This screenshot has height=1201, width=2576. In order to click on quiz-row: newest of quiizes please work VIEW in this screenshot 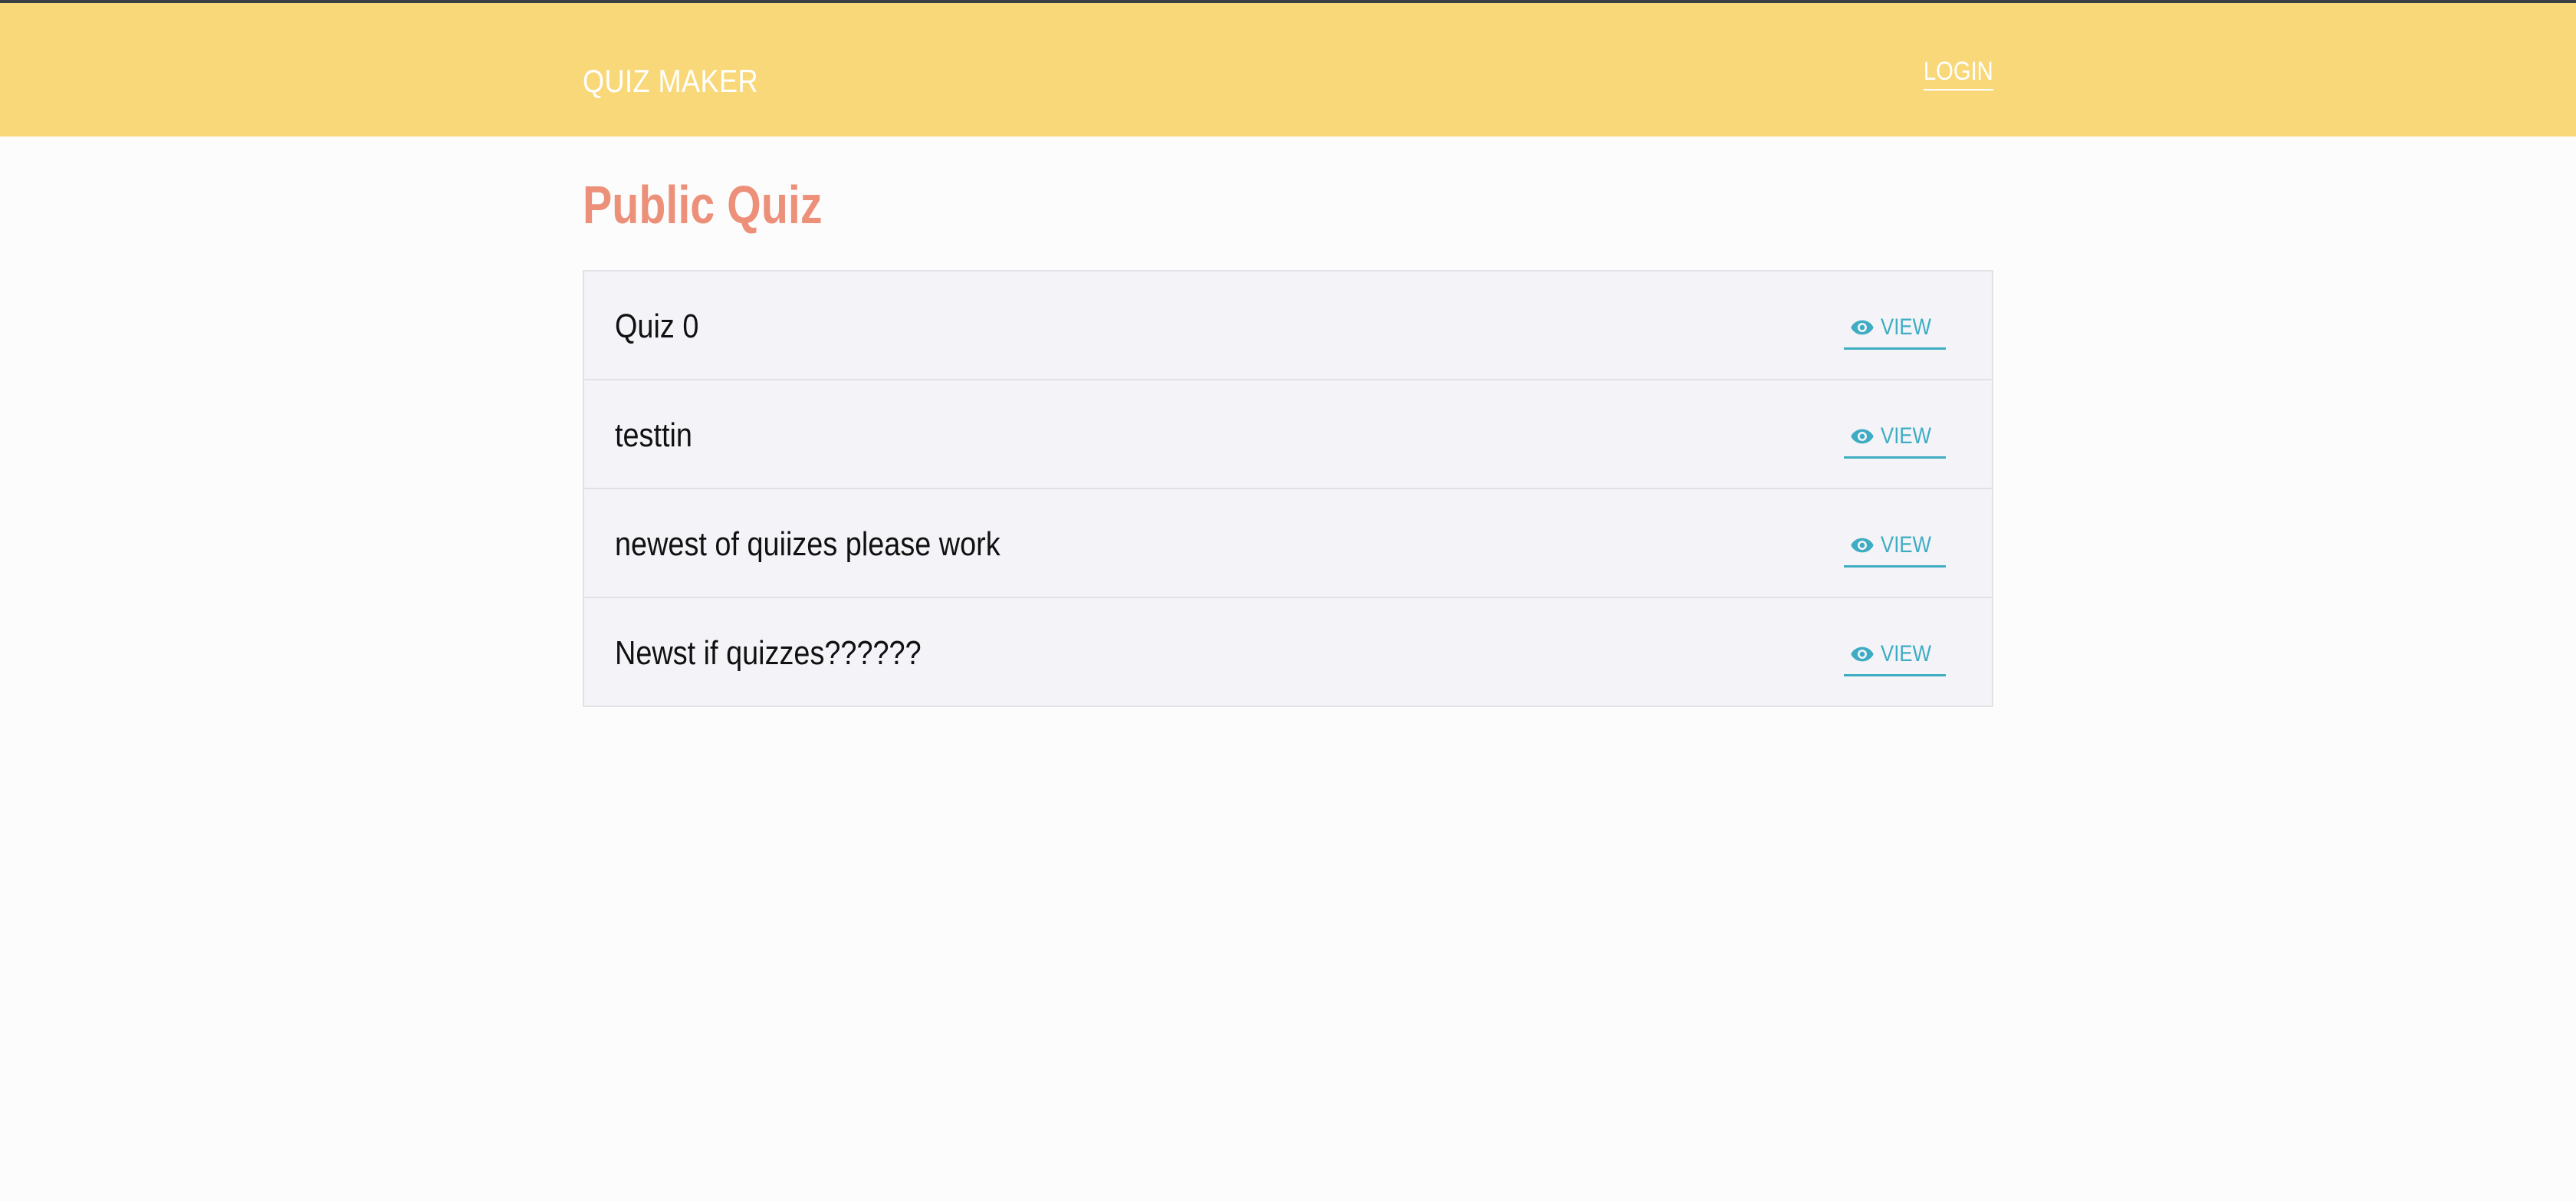, I will do `click(1288, 542)`.